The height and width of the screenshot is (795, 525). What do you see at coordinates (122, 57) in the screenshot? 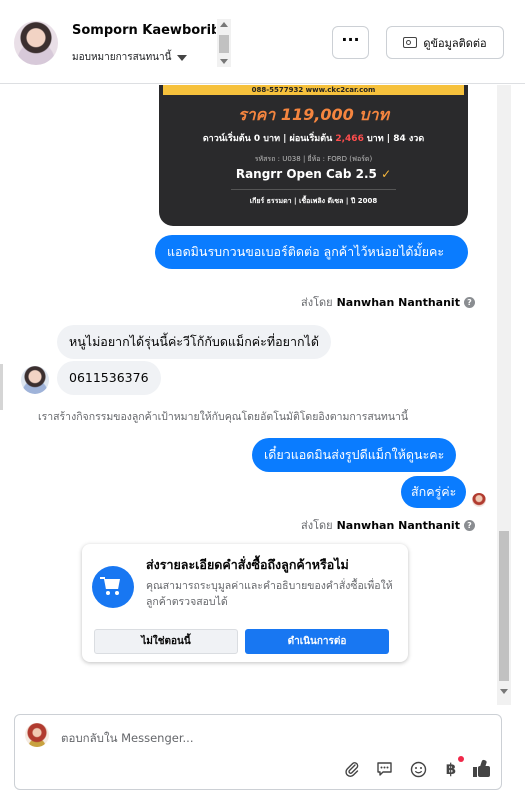
I see `assign-label: มอบหมายการสนทนานี้` at bounding box center [122, 57].